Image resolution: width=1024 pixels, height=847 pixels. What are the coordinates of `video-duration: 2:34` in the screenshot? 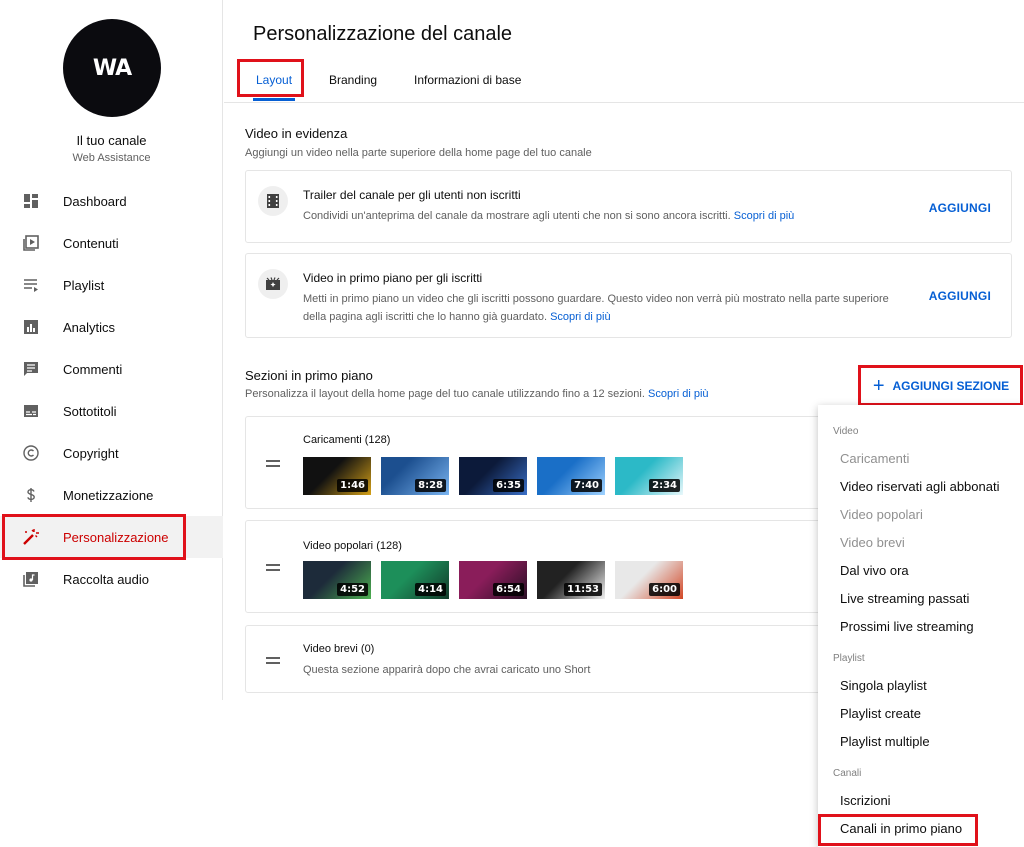 It's located at (664, 485).